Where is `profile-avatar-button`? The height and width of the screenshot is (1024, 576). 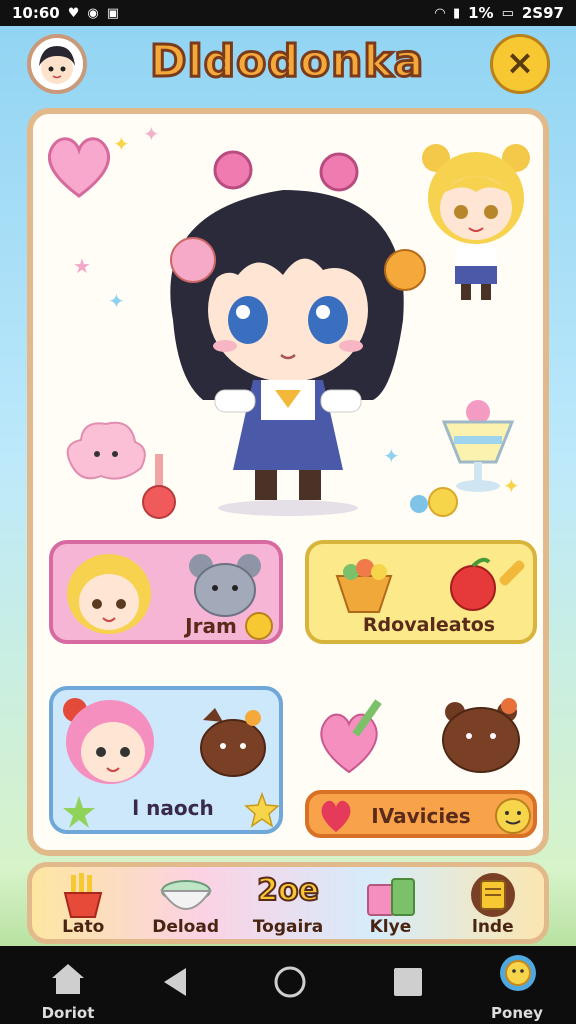
profile-avatar-button is located at coordinates (57, 64).